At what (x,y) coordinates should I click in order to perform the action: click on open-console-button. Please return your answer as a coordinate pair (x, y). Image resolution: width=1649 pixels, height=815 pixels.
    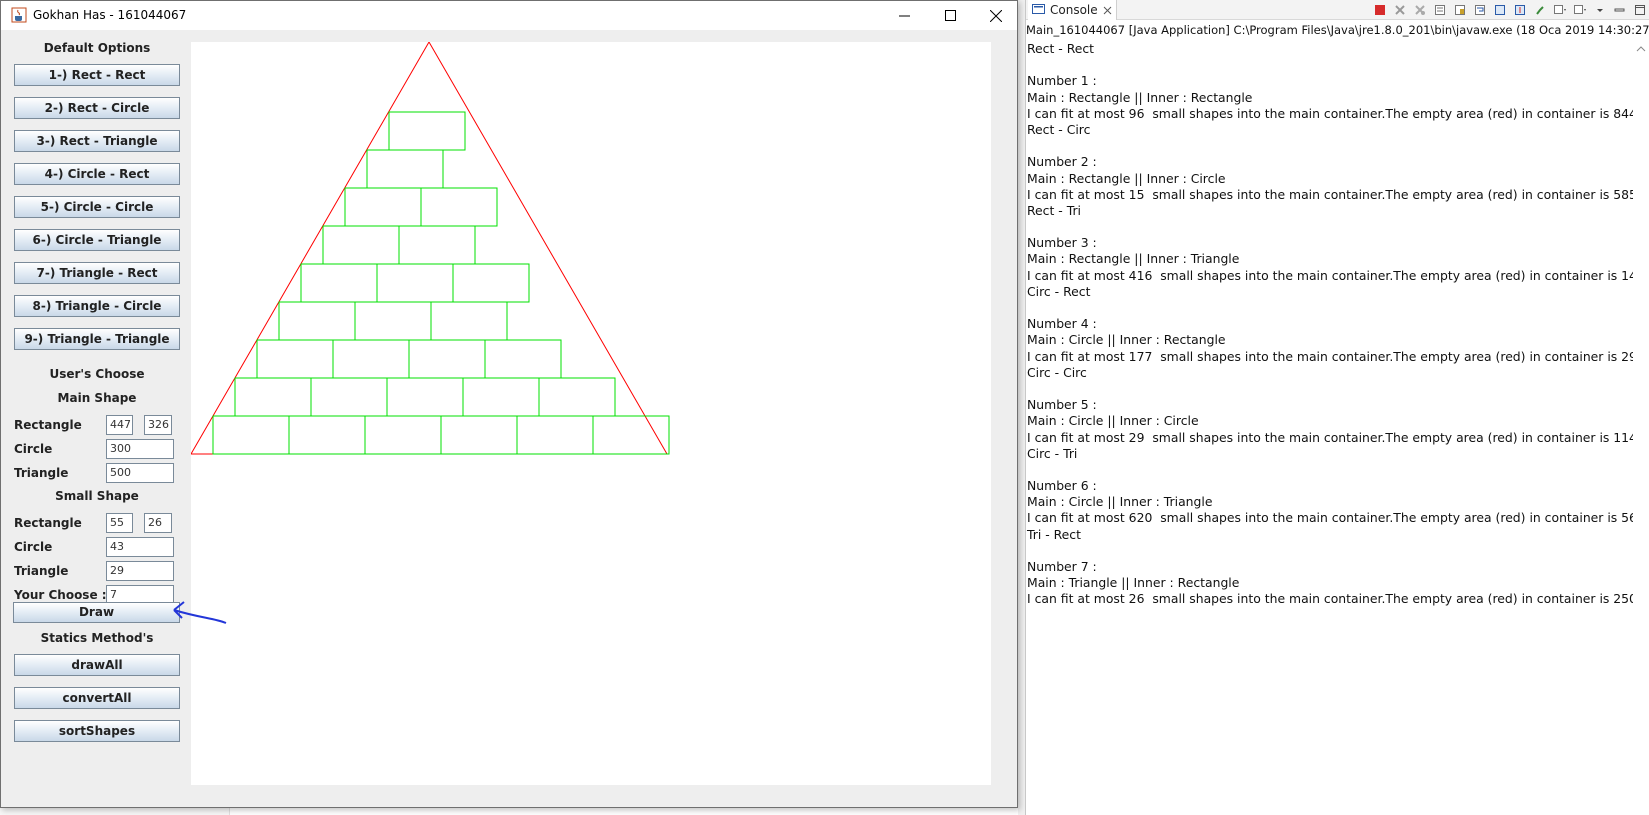
    Looking at the image, I should click on (1579, 9).